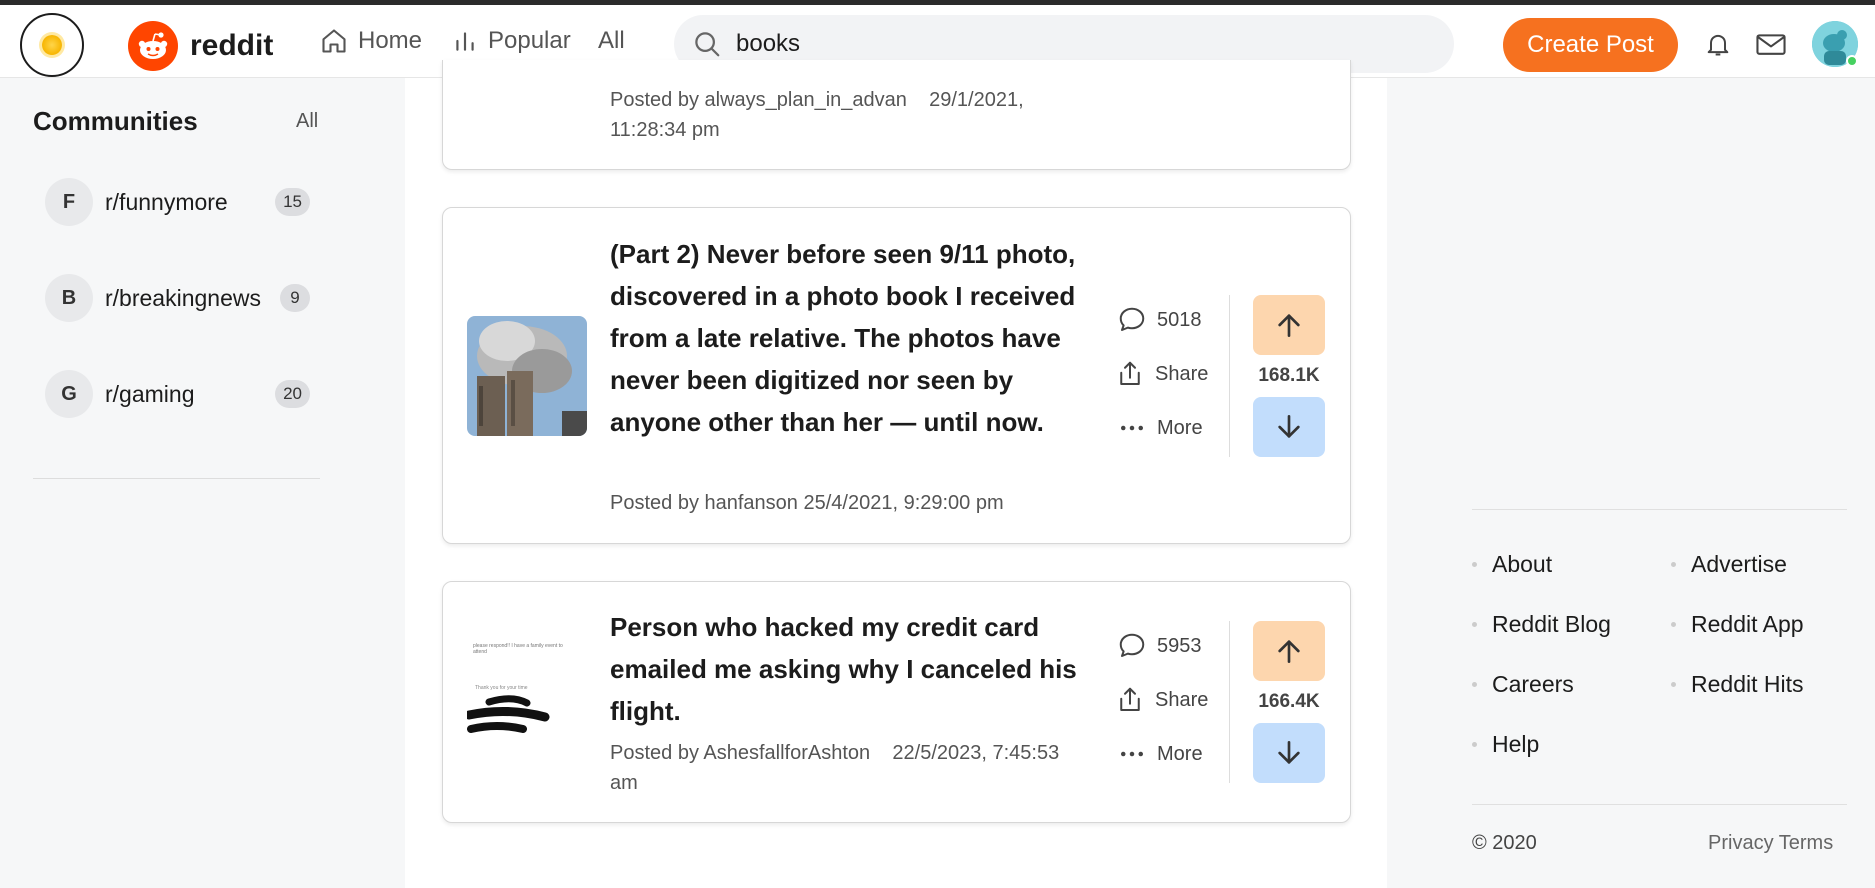 The width and height of the screenshot is (1875, 888). I want to click on footer-link-label: Reddit App, so click(1747, 624).